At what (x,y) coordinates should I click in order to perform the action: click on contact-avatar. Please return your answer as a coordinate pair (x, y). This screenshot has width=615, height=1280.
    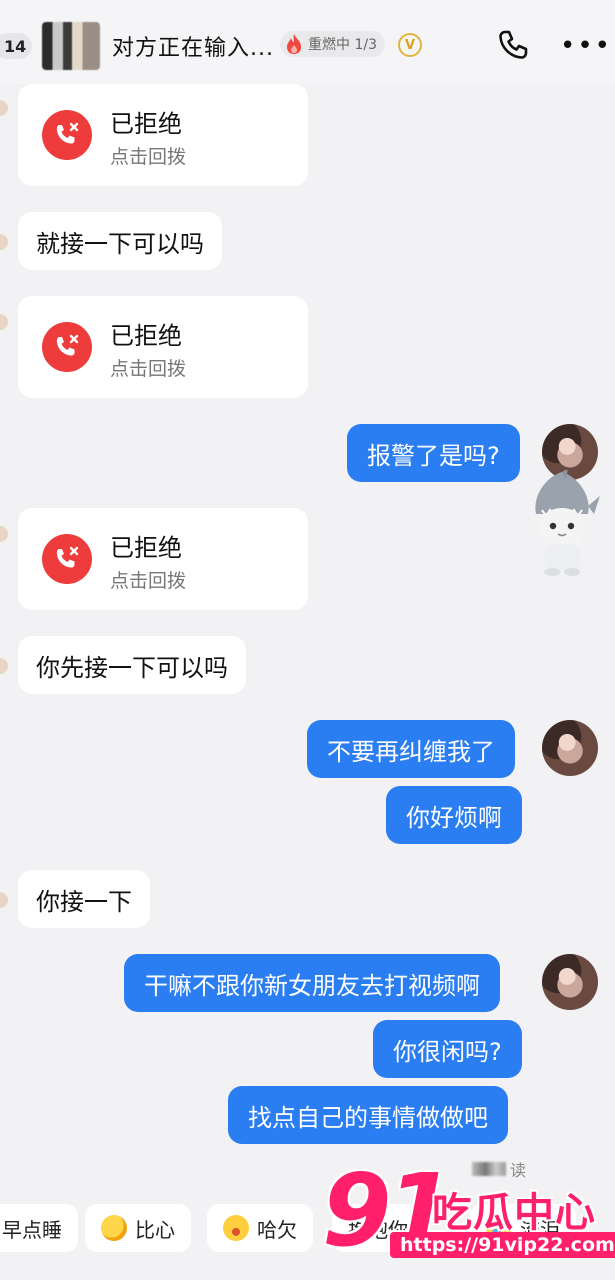
    Looking at the image, I should click on (71, 46).